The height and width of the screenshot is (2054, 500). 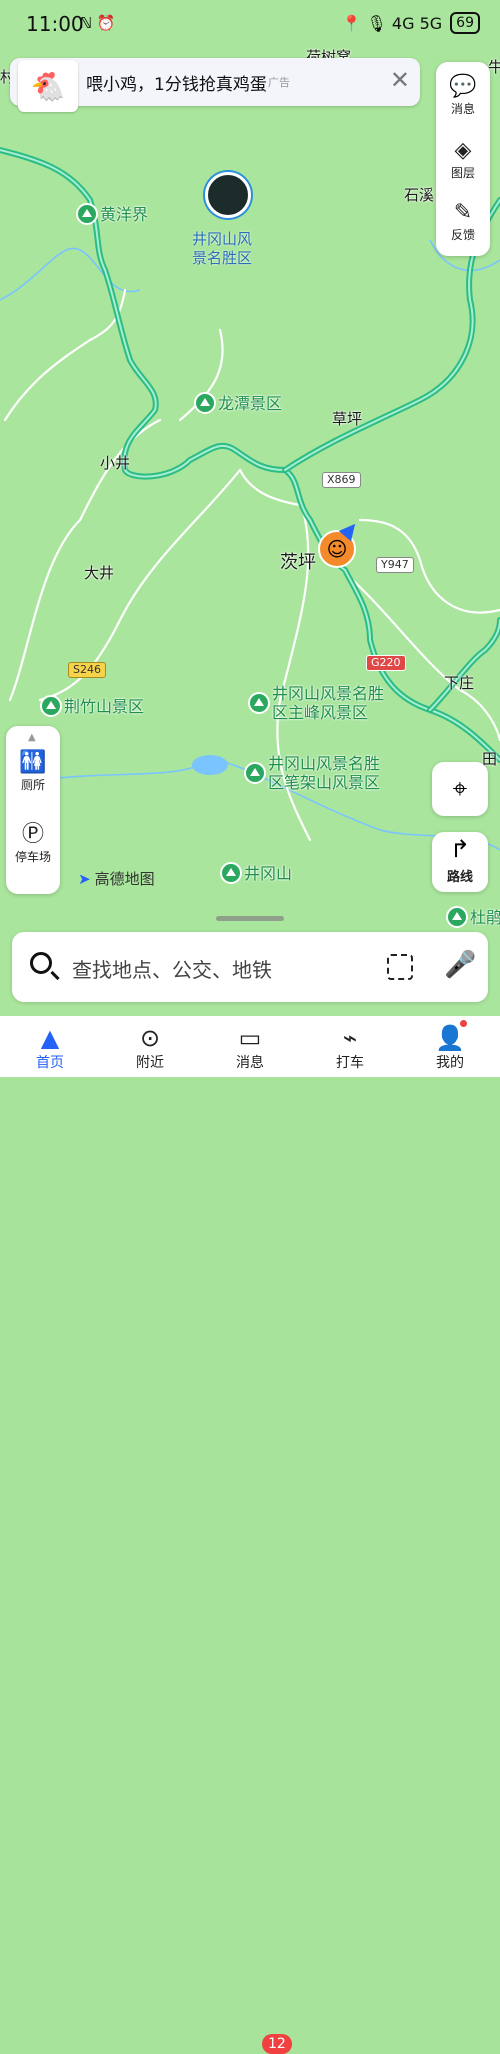 What do you see at coordinates (41, 963) in the screenshot?
I see `search-icon` at bounding box center [41, 963].